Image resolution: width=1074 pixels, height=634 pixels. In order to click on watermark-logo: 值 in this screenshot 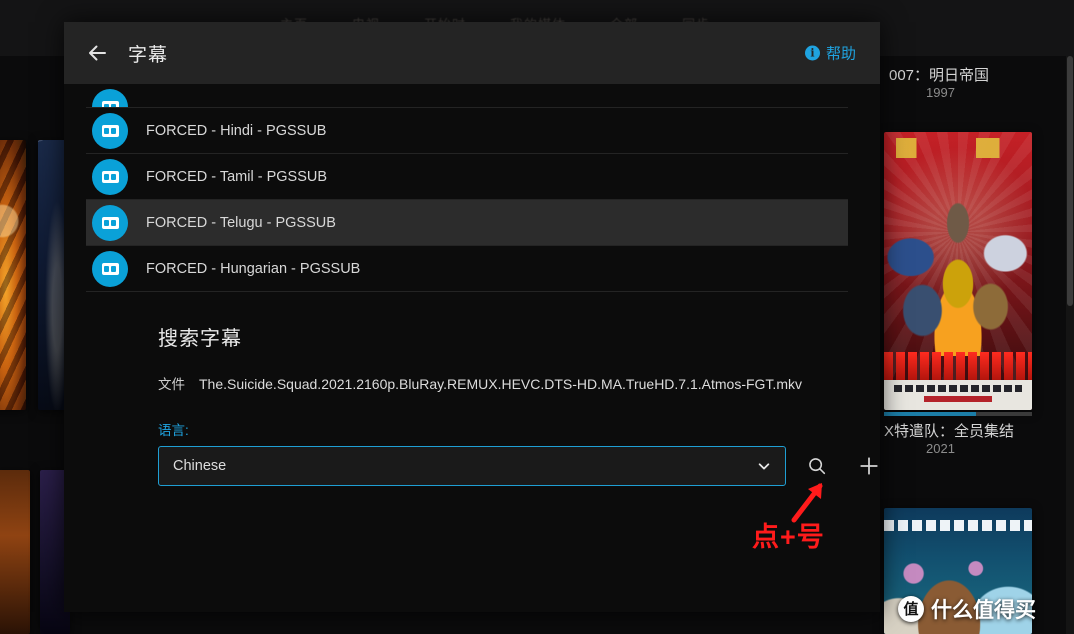, I will do `click(911, 609)`.